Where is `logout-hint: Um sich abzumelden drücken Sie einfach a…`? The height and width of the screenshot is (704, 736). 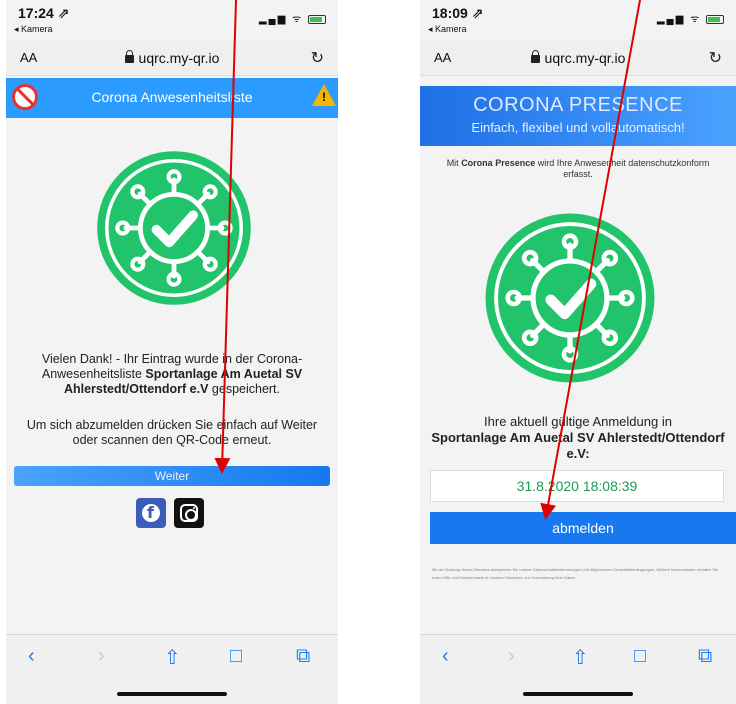
logout-hint: Um sich abzumelden drücken Sie einfach a… is located at coordinates (172, 432).